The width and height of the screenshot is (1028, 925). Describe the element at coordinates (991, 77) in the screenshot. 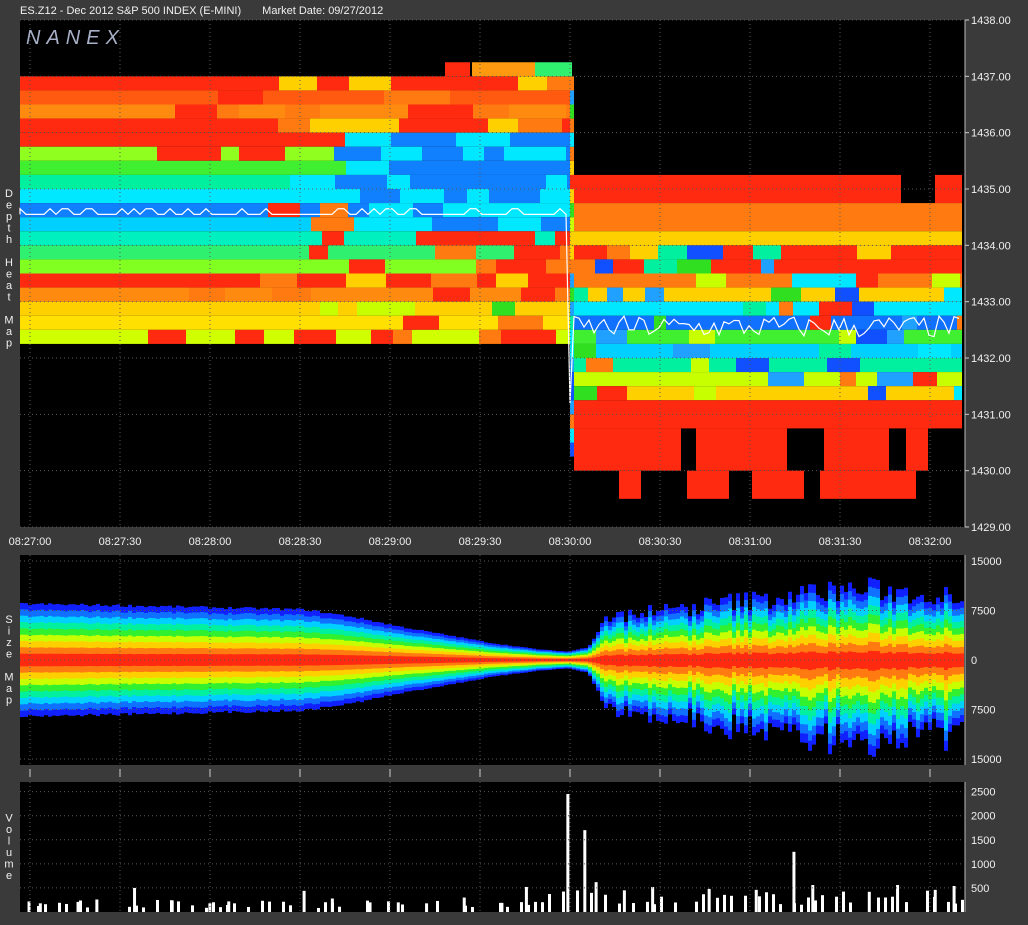

I see `price-tick-label: 1437.00` at that location.